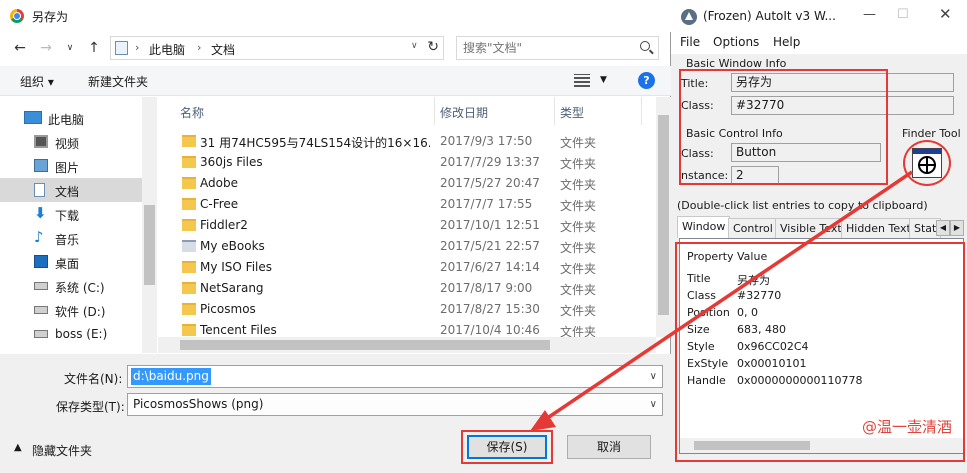 This screenshot has width=967, height=473. What do you see at coordinates (490, 309) in the screenshot?
I see `file-date: 2017/8/27 15:30` at bounding box center [490, 309].